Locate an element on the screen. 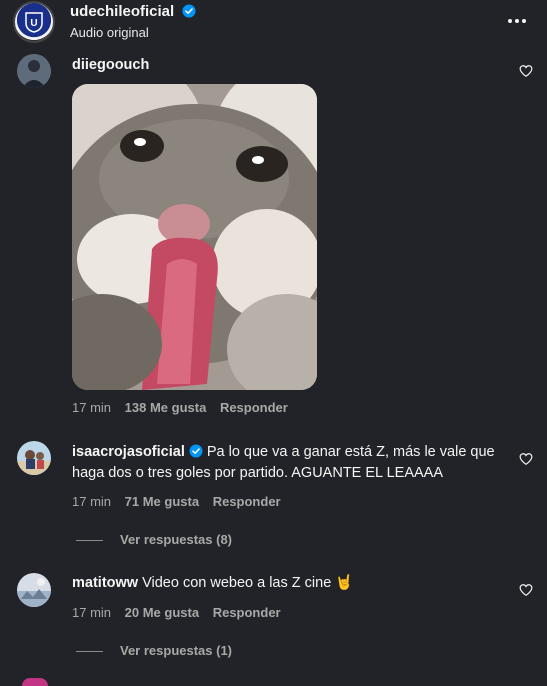  comment-username: matitoww is located at coordinates (105, 583).